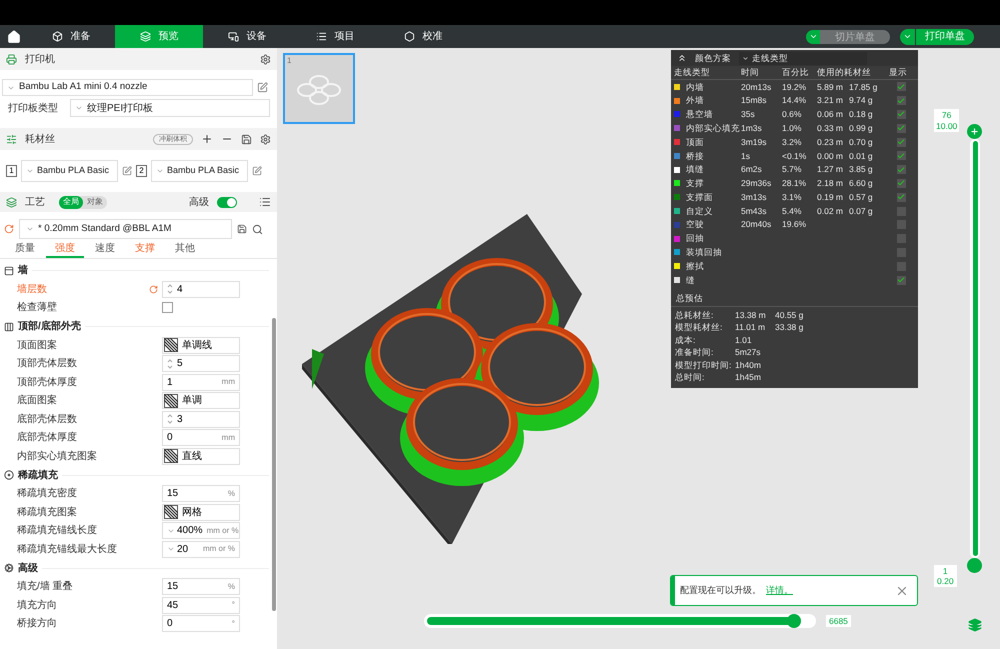 The width and height of the screenshot is (1000, 649). What do you see at coordinates (803, 58) in the screenshot?
I see `scheme-dropdown: 走线类型` at bounding box center [803, 58].